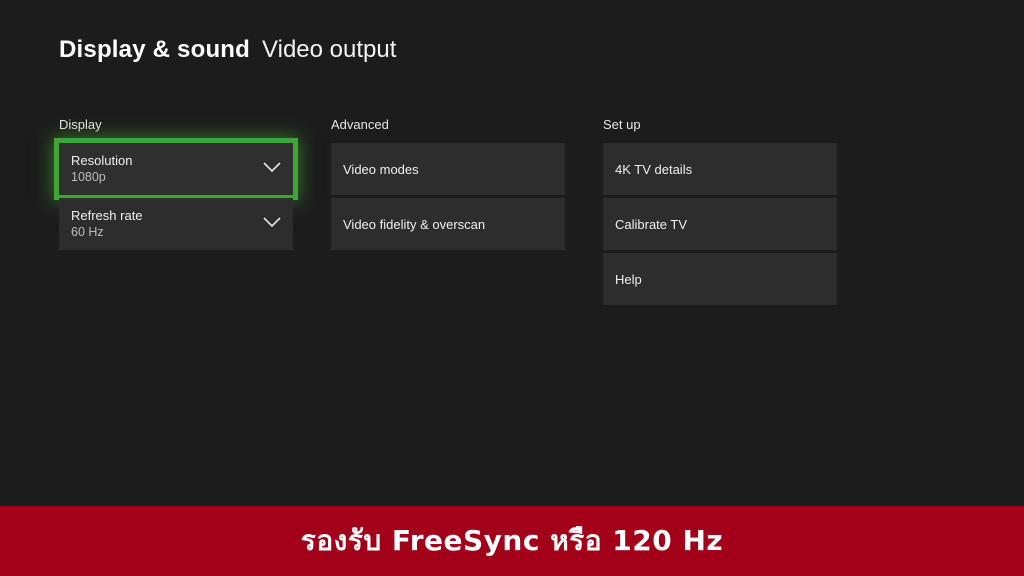  What do you see at coordinates (88, 177) in the screenshot?
I see `resolution-value: 1080p` at bounding box center [88, 177].